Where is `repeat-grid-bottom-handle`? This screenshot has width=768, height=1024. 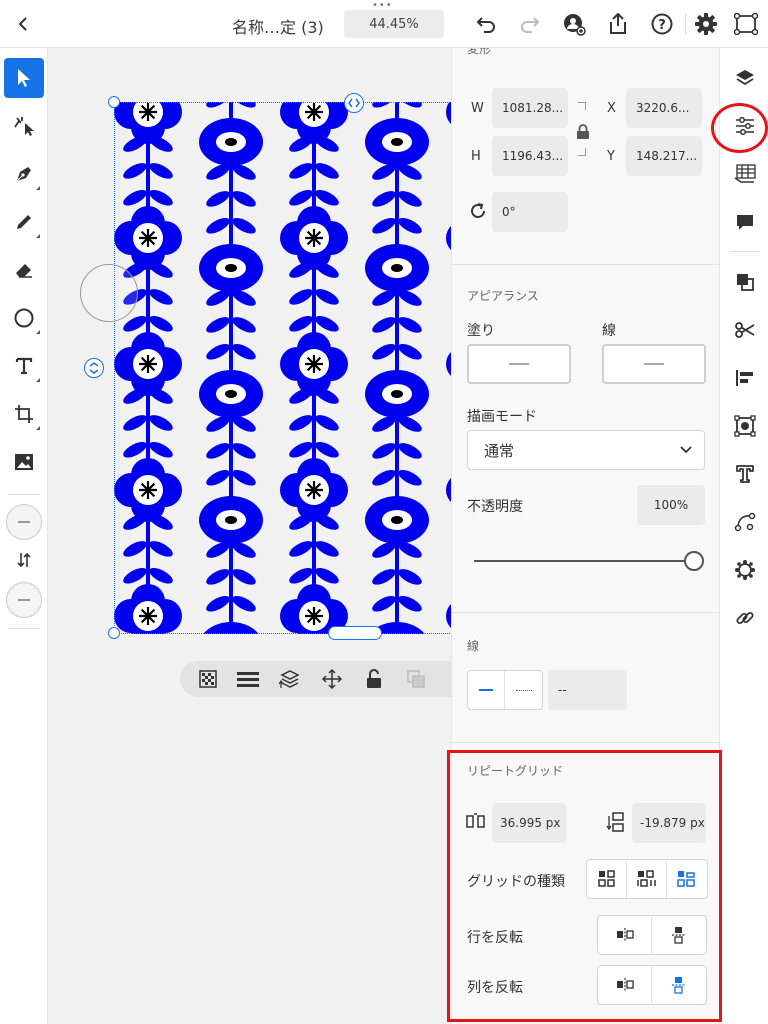 repeat-grid-bottom-handle is located at coordinates (355, 633).